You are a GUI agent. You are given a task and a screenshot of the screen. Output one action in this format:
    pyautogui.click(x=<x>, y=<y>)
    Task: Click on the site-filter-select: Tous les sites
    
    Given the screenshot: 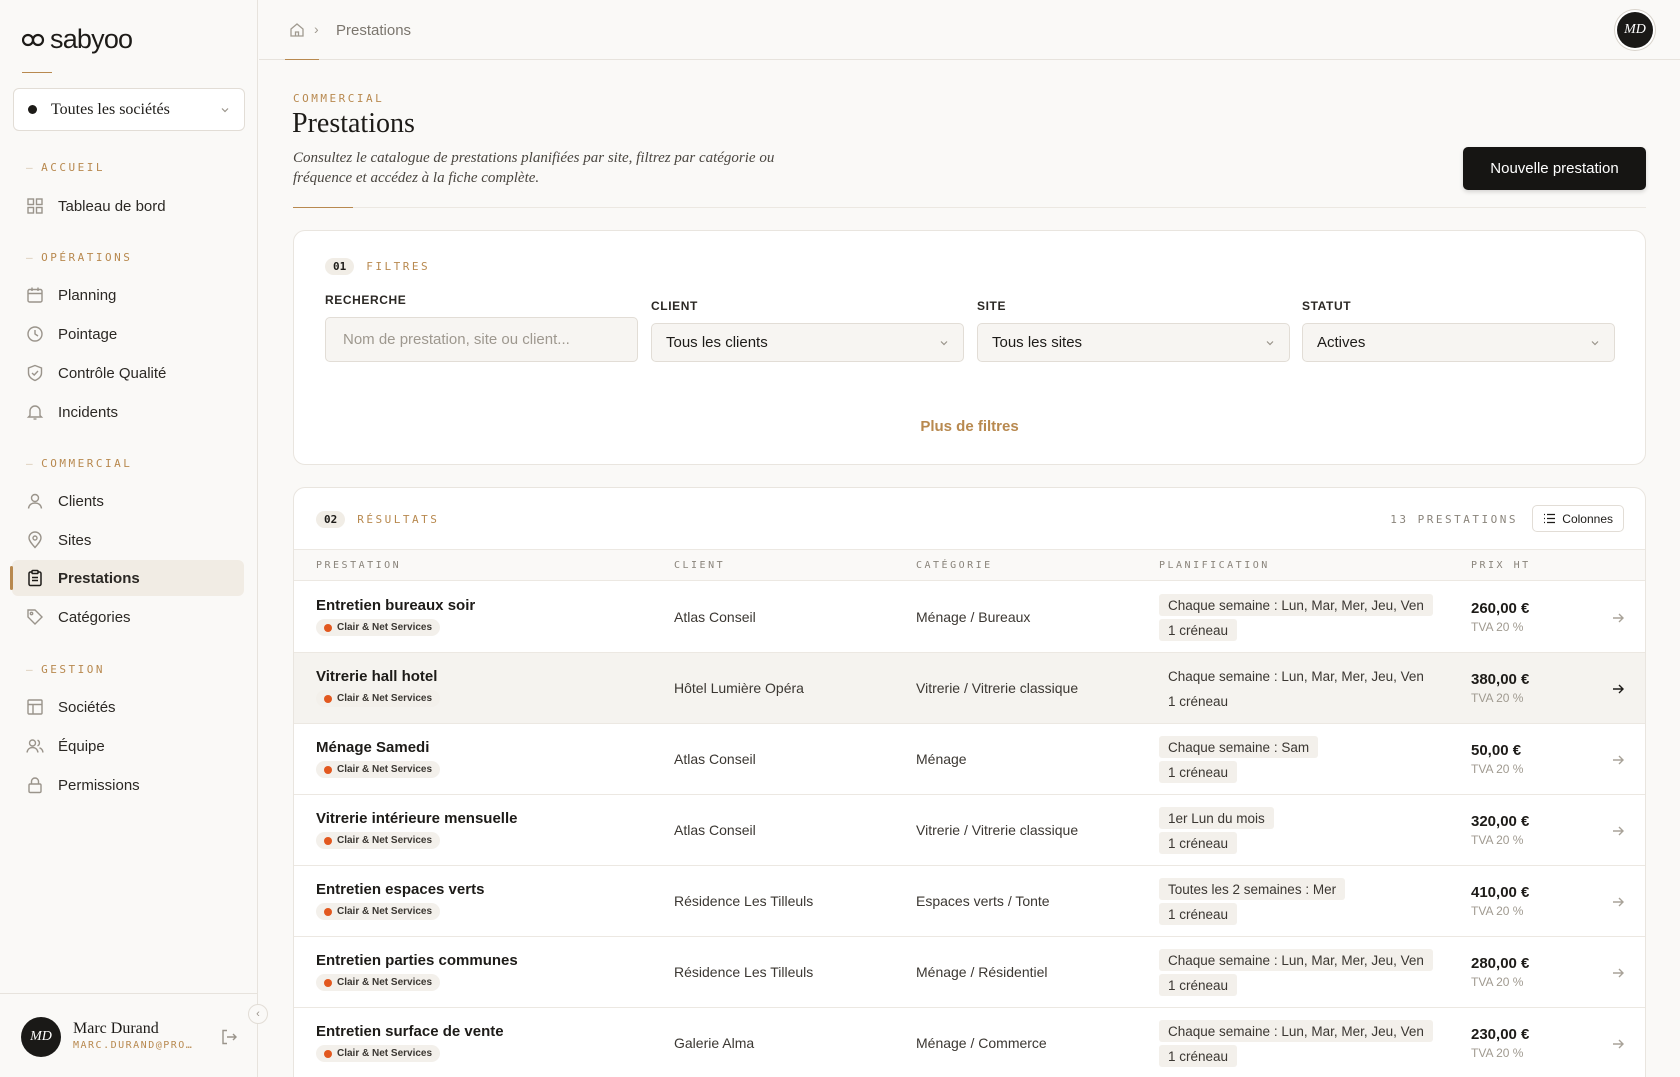 What is the action you would take?
    pyautogui.click(x=1133, y=342)
    